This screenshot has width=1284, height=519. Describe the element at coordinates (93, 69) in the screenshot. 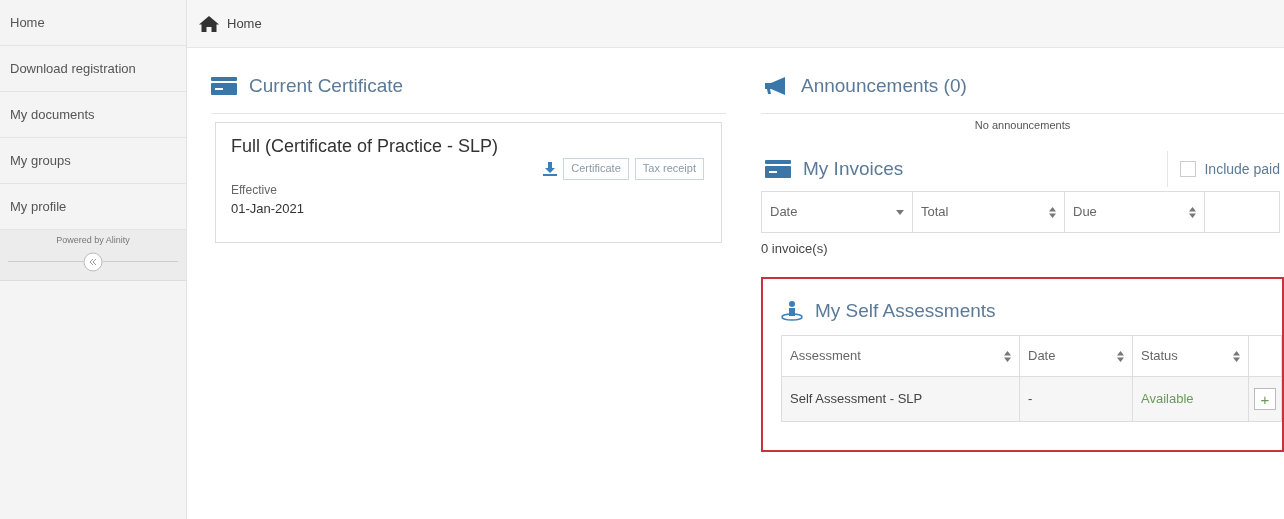

I see `sidebar-item: Download registration` at that location.